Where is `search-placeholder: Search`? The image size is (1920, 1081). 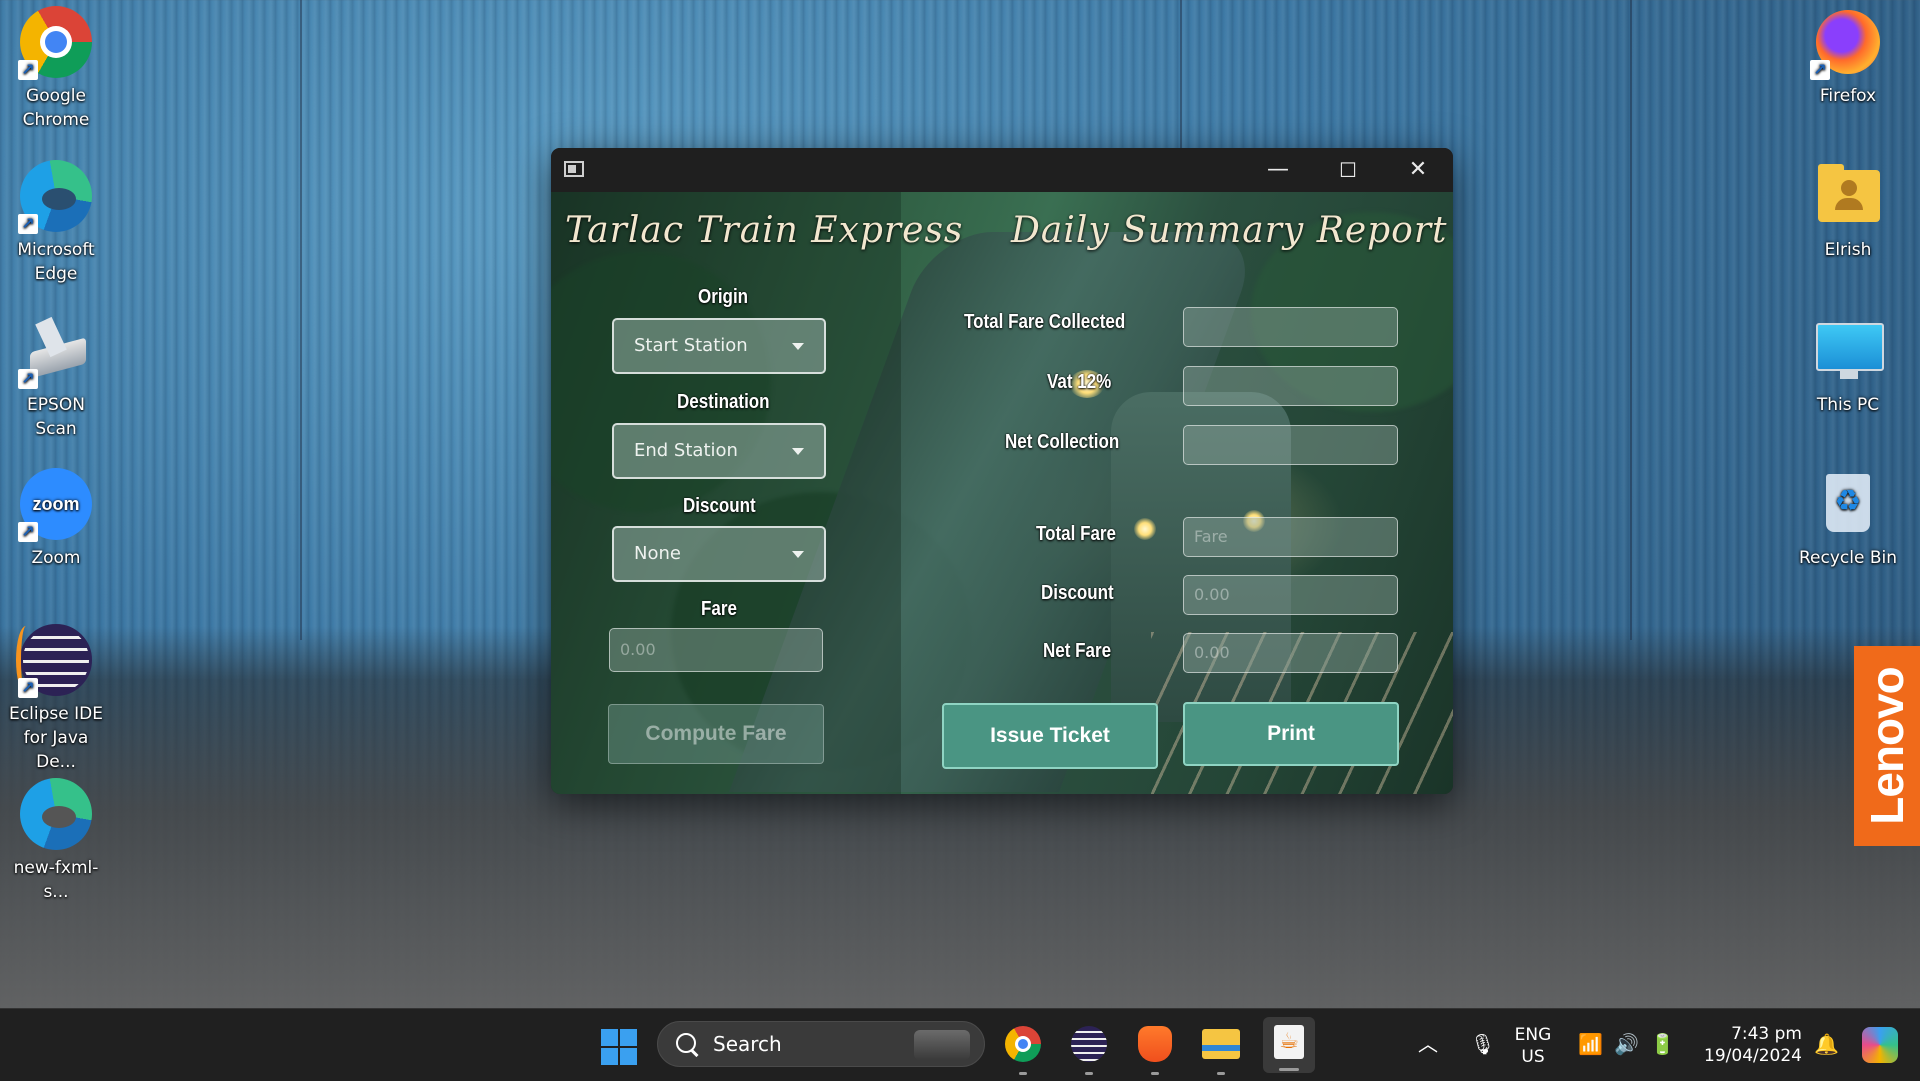
search-placeholder: Search is located at coordinates (747, 1044).